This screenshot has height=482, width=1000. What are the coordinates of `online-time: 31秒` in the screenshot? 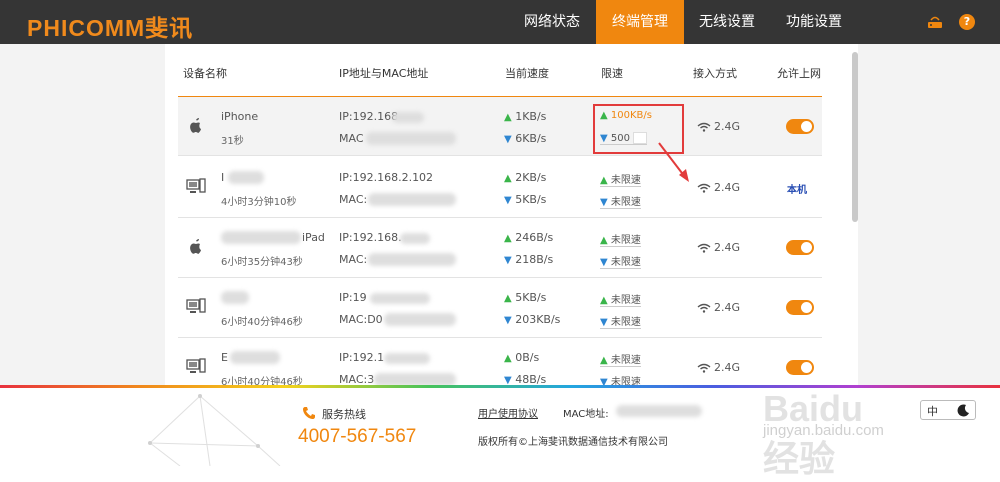 It's located at (232, 141).